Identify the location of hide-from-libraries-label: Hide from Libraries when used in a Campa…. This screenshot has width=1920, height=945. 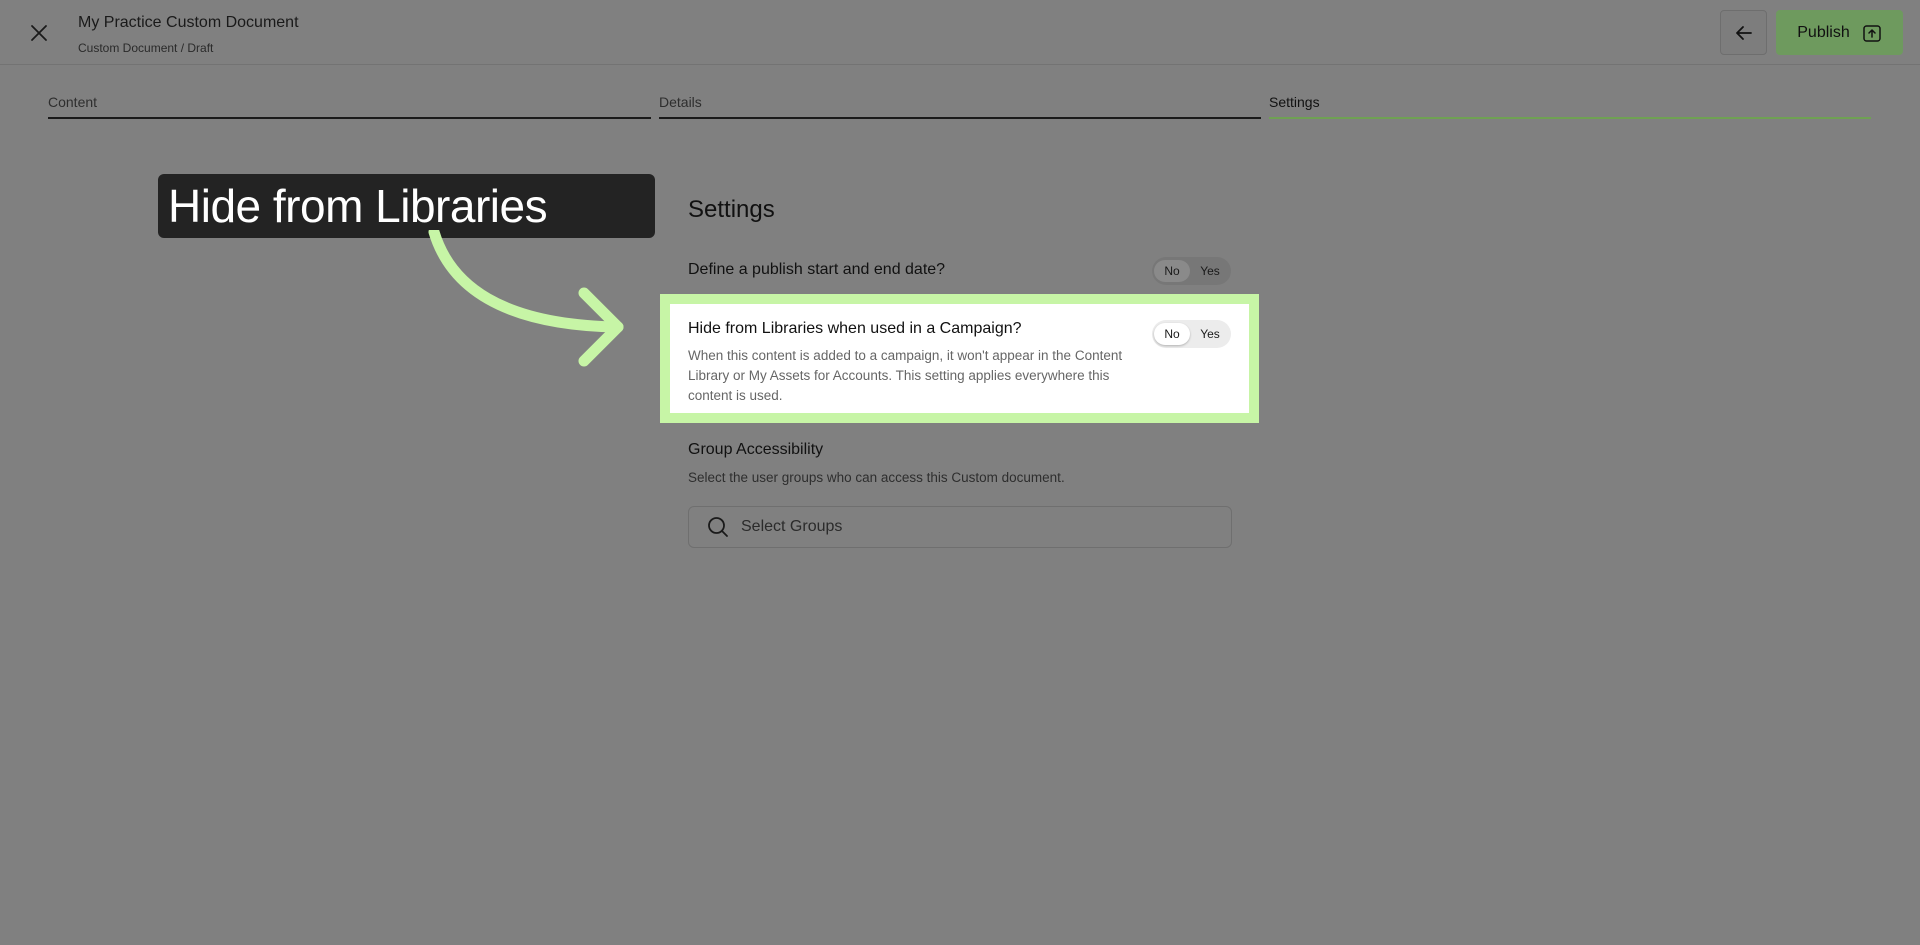
(855, 328).